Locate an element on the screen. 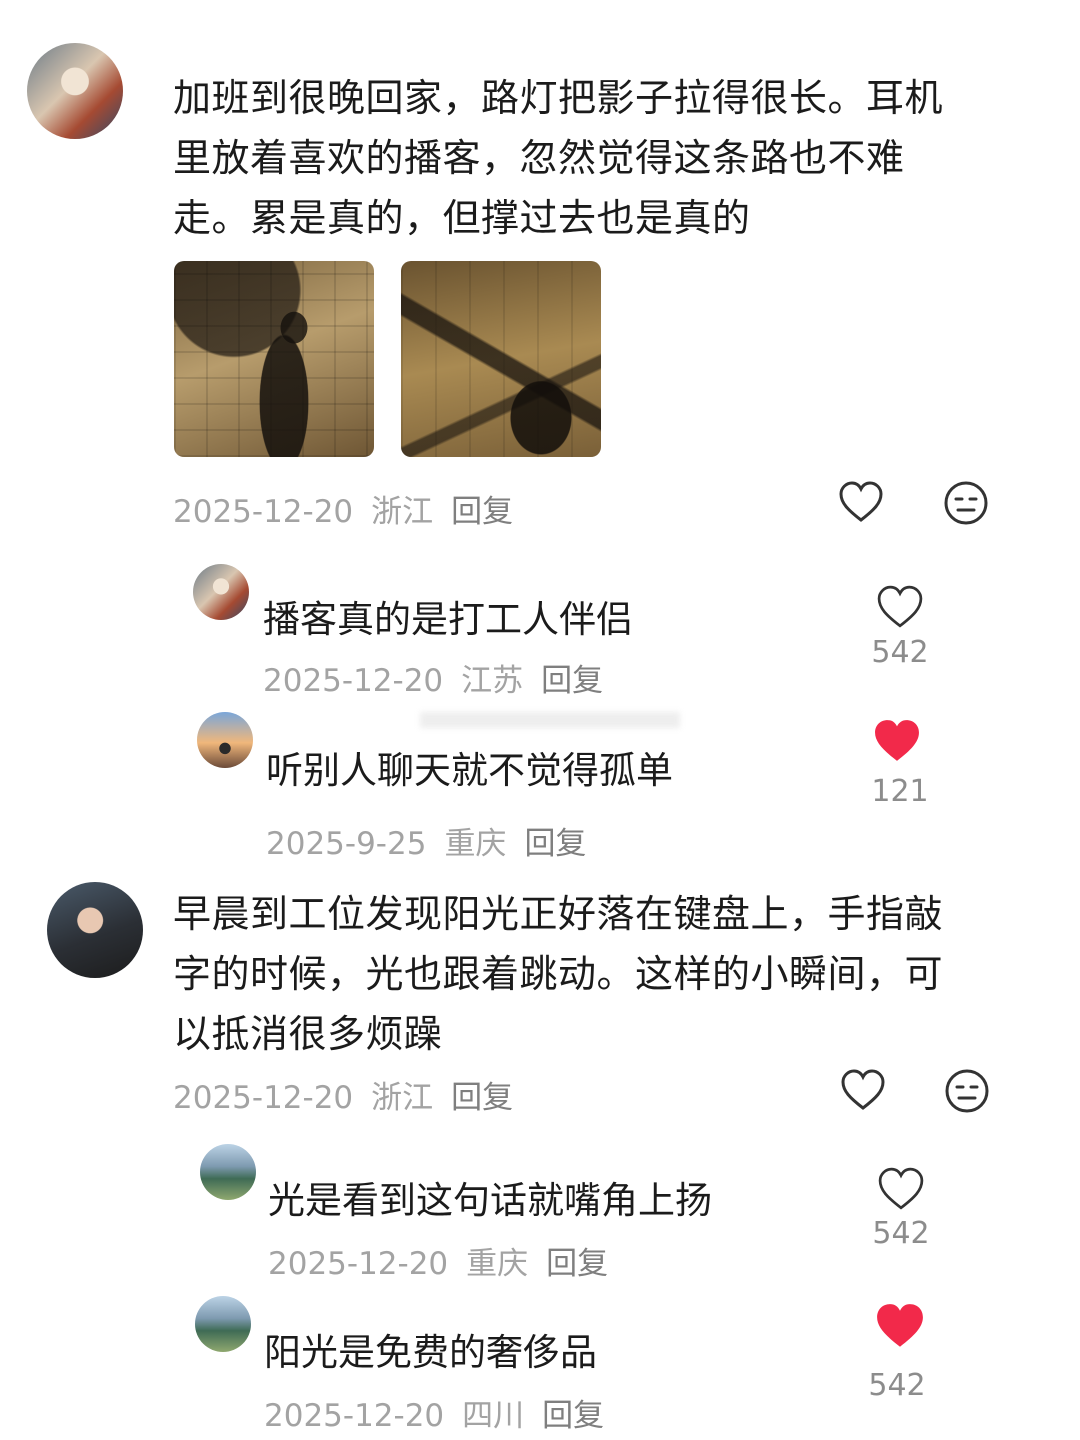  reply-meta: 2025-9-25 重庆 回复 is located at coordinates (426, 840).